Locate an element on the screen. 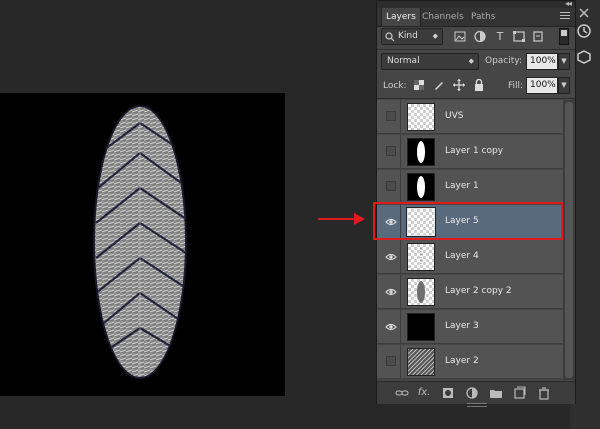  blend-row: Normal ◆ Opacity: 100% ▼ is located at coordinates (476, 62).